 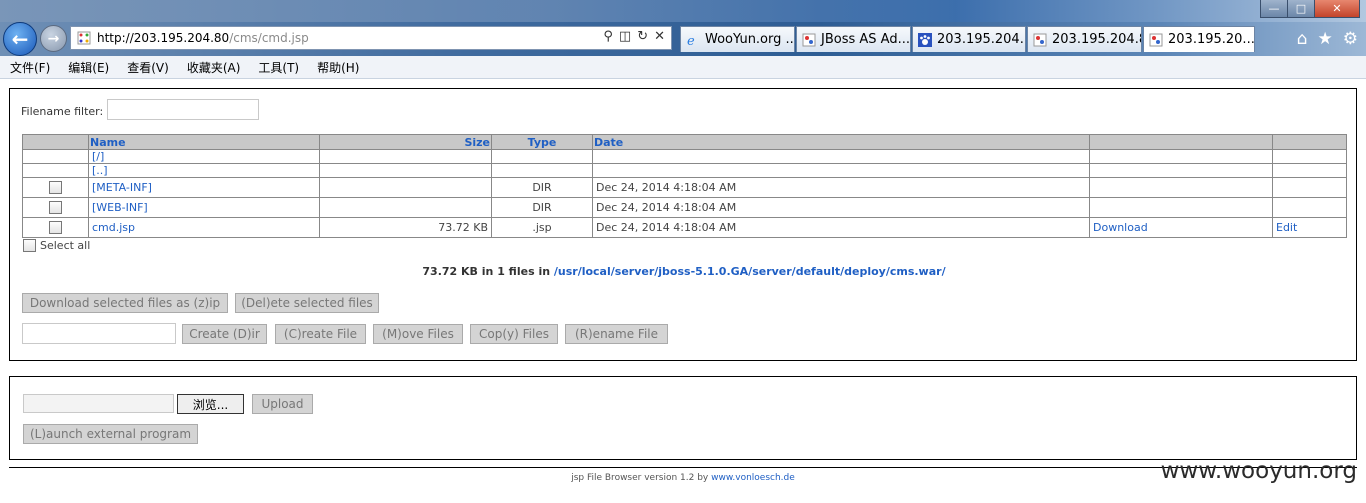 What do you see at coordinates (418, 334) in the screenshot?
I see `move-files-button: (M)ove Files` at bounding box center [418, 334].